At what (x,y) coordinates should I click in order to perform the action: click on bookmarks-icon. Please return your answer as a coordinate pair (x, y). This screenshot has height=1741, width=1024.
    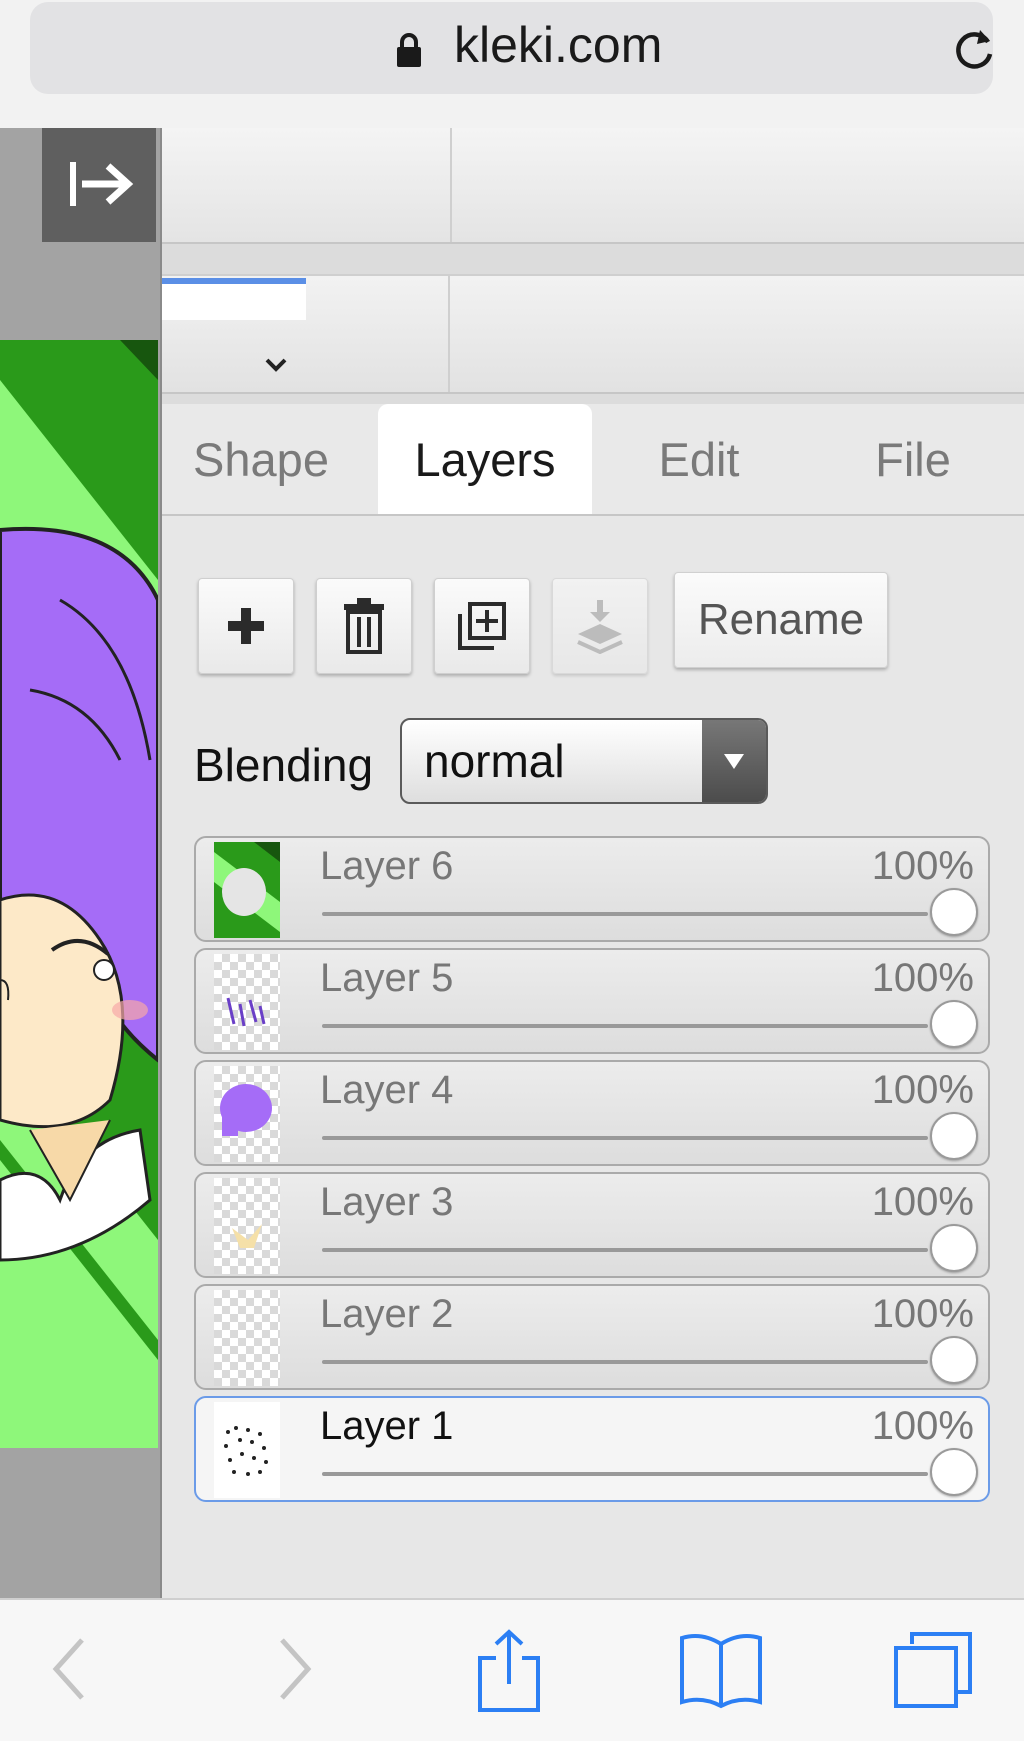
    Looking at the image, I should click on (721, 1670).